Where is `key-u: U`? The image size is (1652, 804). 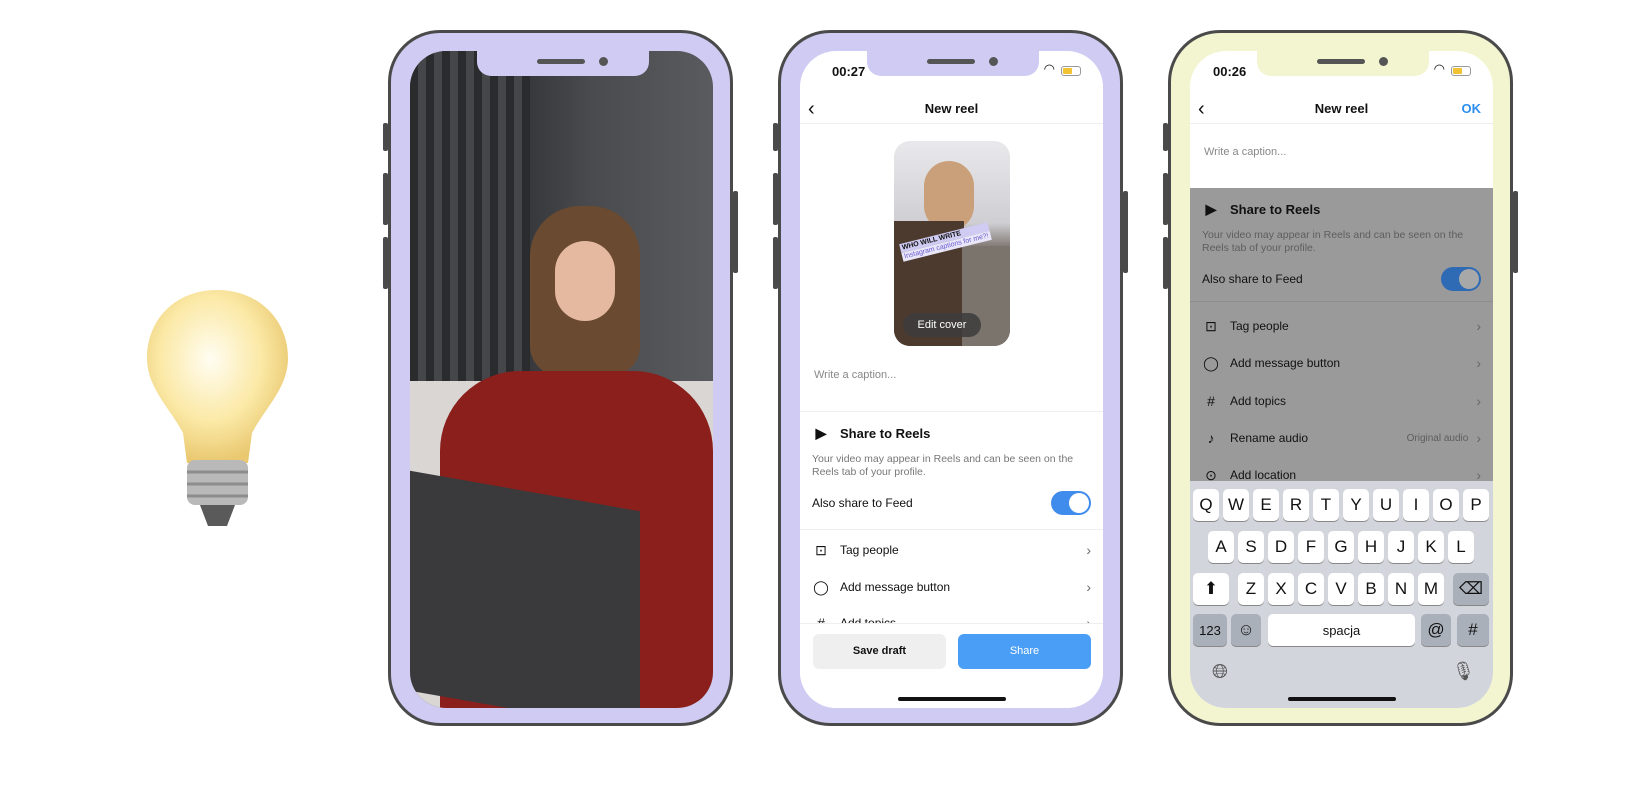 key-u: U is located at coordinates (1386, 505).